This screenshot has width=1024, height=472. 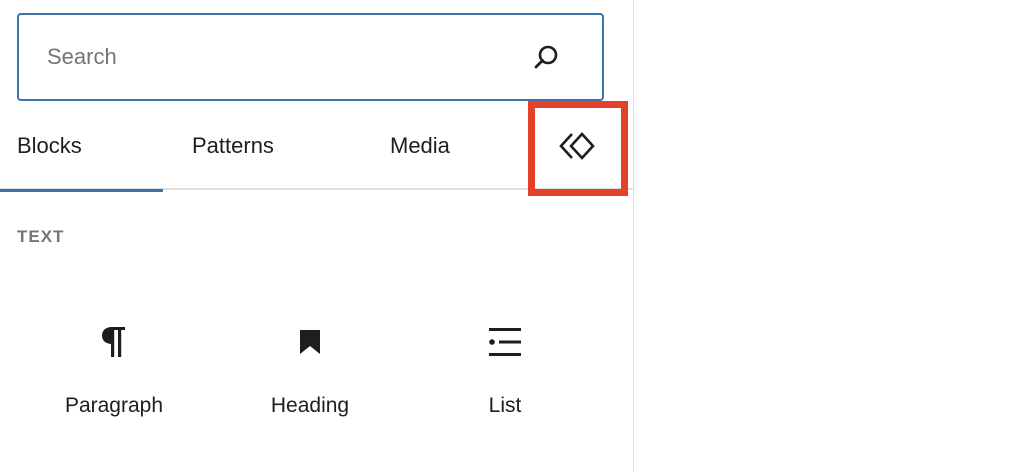 I want to click on block-heading: Heading, so click(x=310, y=370).